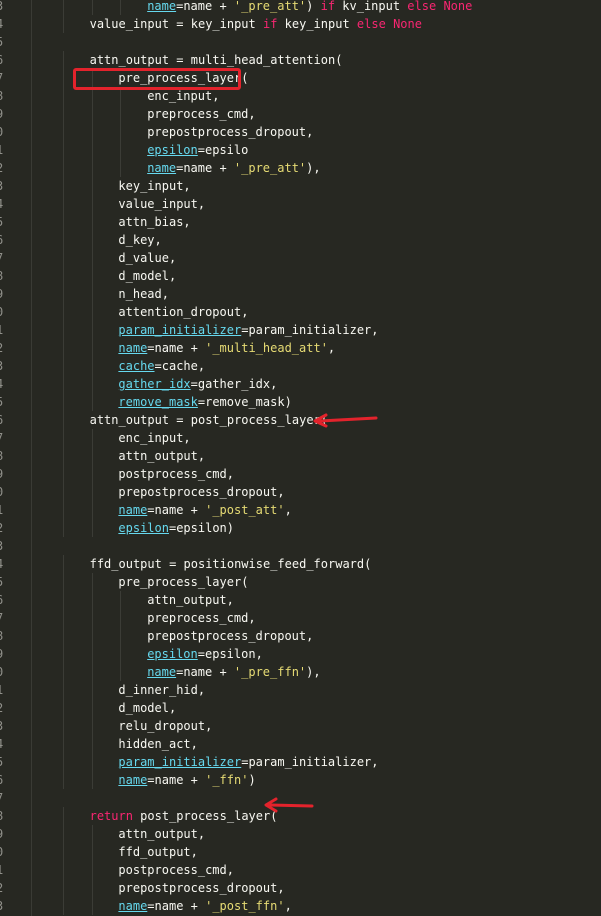 The width and height of the screenshot is (601, 916). I want to click on code-line: name=name + '_multi_head_att',, so click(226, 348).